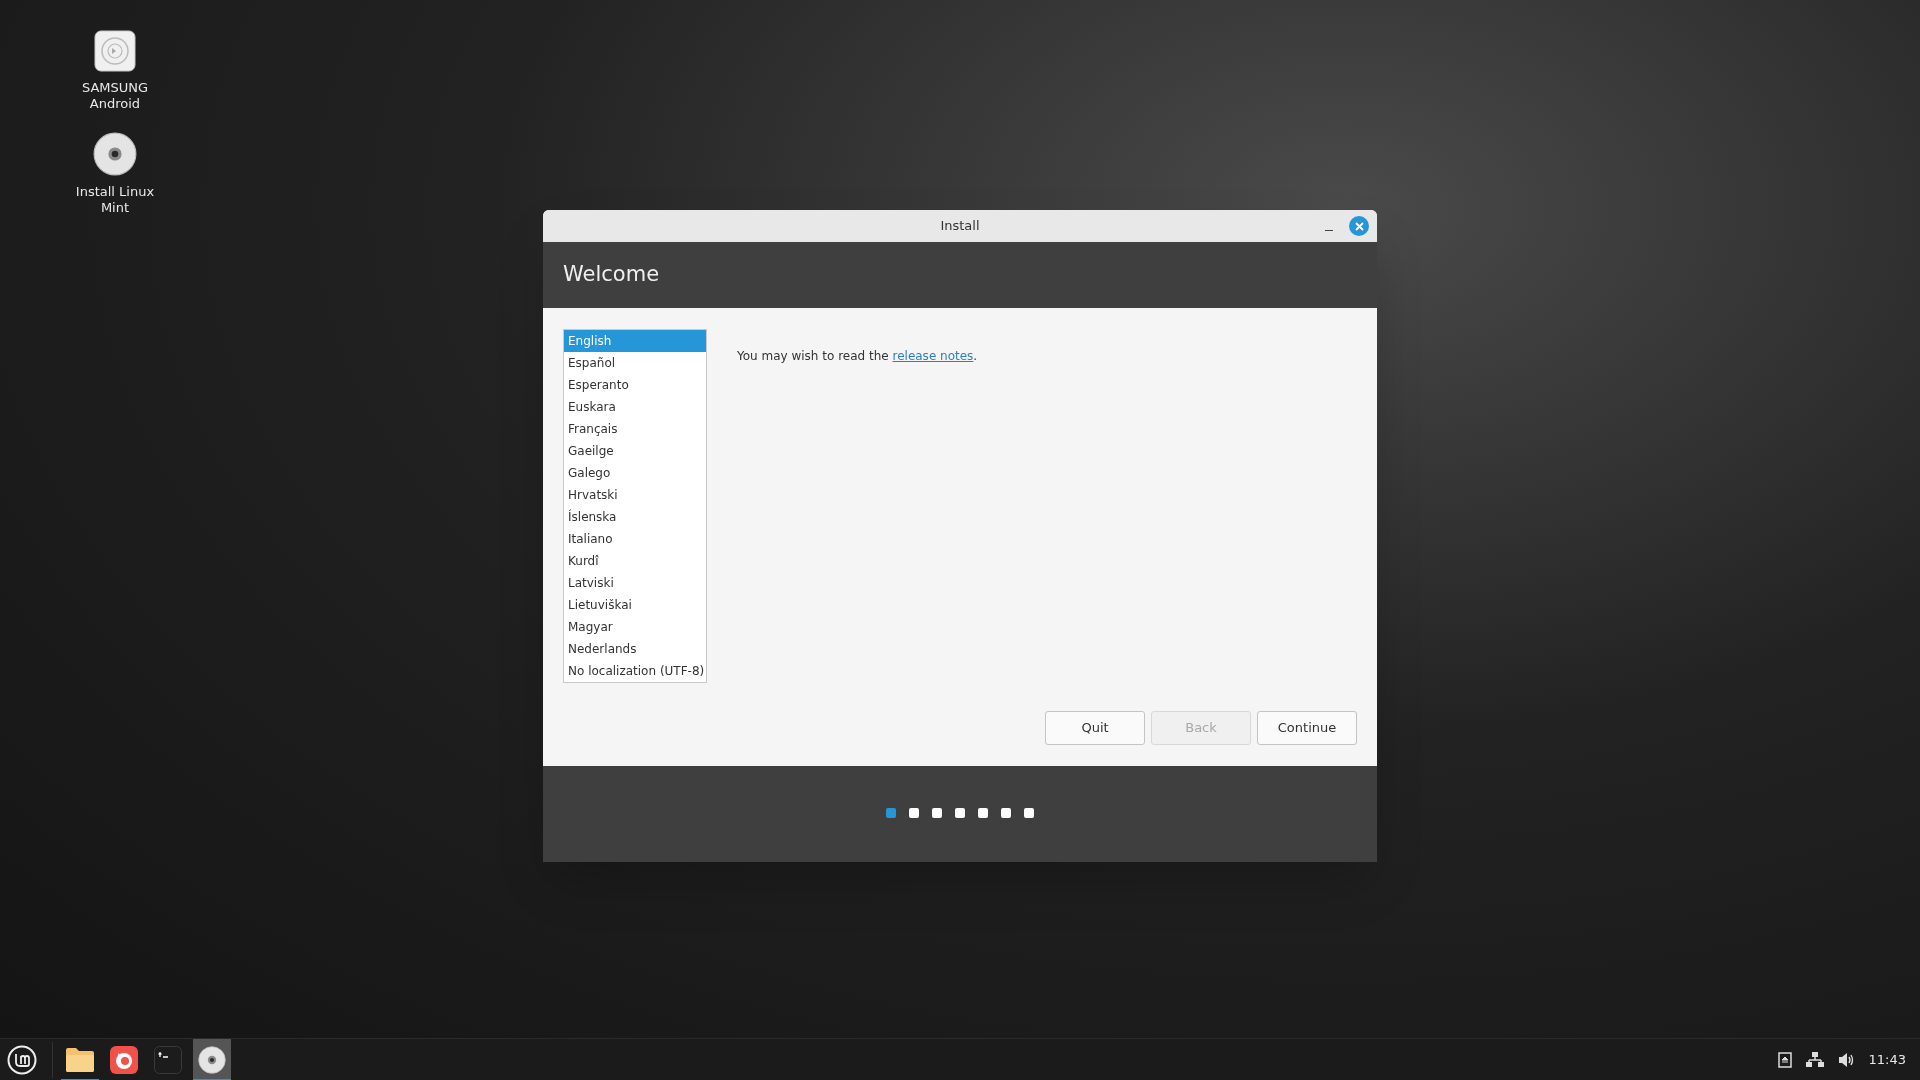 The height and width of the screenshot is (1080, 1920). Describe the element at coordinates (635, 627) in the screenshot. I see `language-item: Magyar` at that location.